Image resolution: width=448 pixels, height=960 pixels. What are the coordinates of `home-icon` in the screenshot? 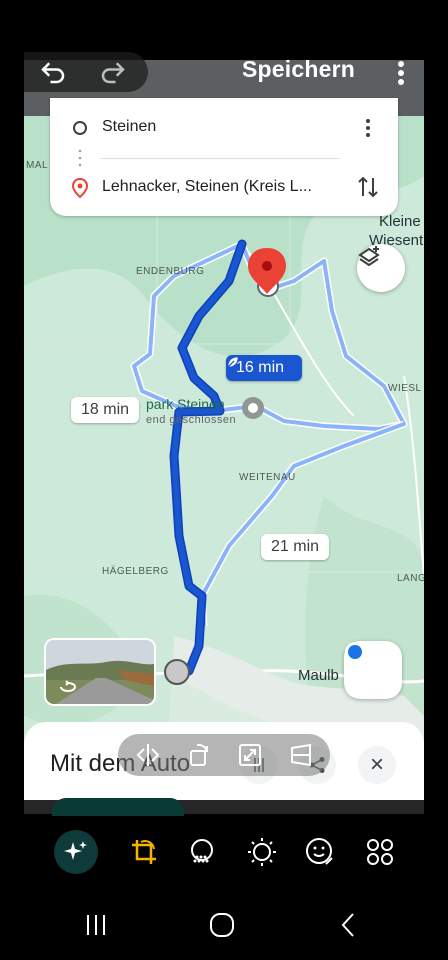 It's located at (222, 925).